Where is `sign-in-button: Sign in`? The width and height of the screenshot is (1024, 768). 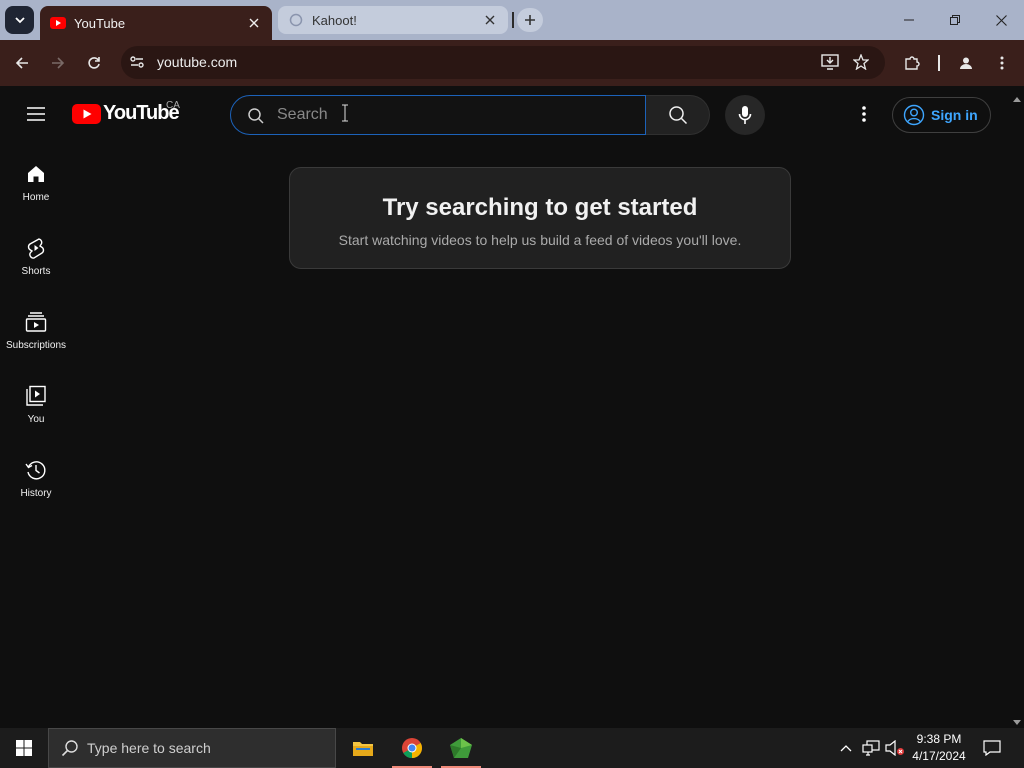 sign-in-button: Sign in is located at coordinates (941, 115).